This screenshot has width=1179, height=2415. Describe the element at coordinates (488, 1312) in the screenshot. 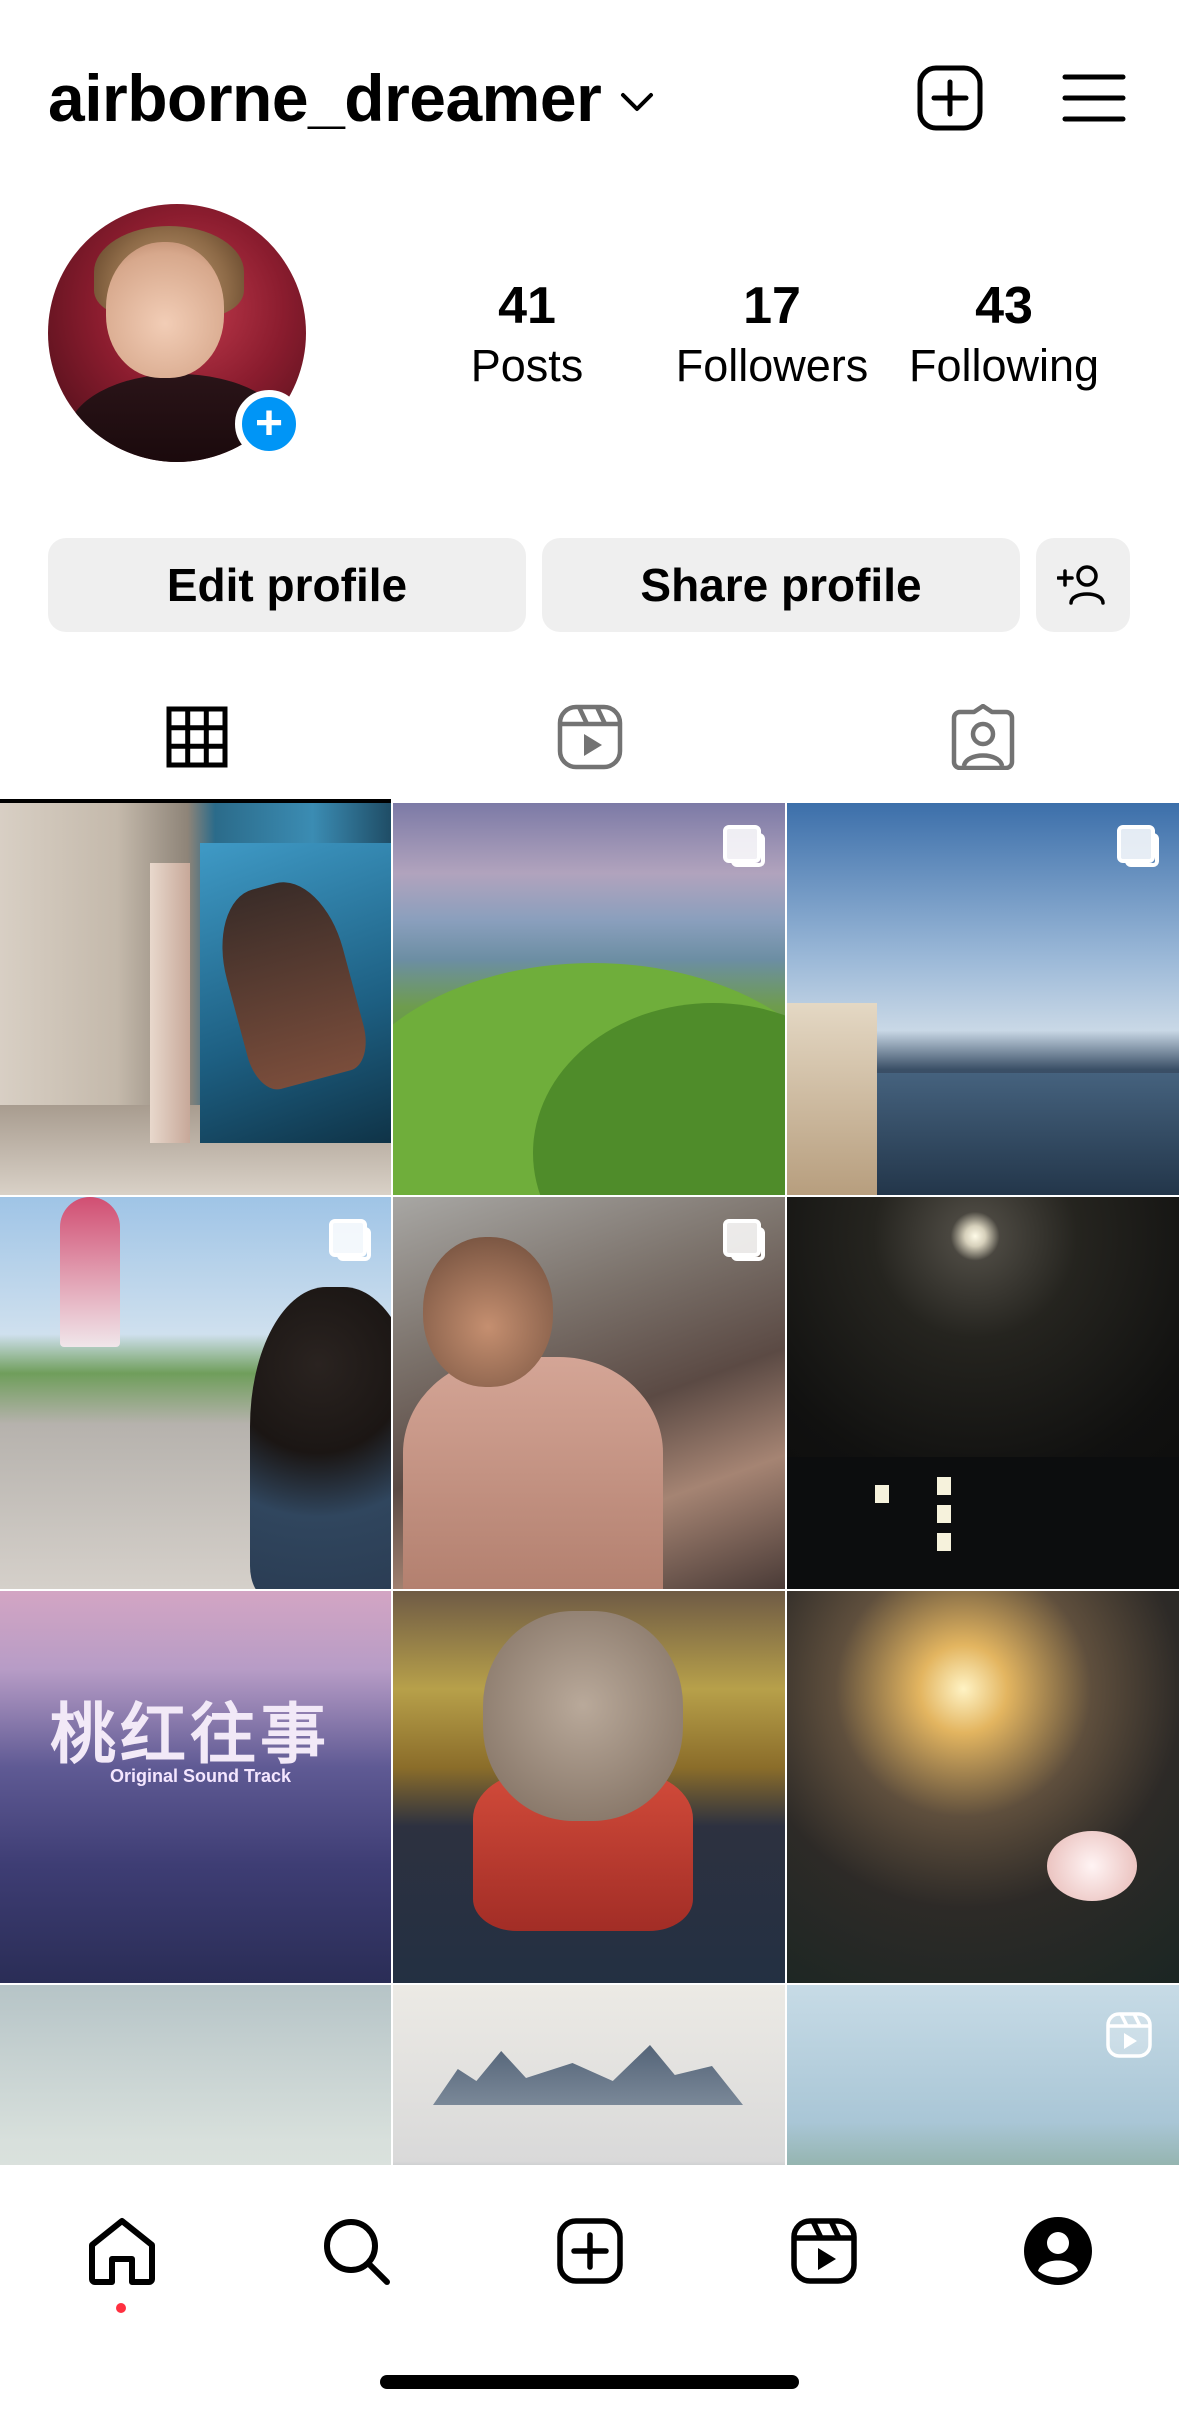

I see `post-photo-head` at that location.